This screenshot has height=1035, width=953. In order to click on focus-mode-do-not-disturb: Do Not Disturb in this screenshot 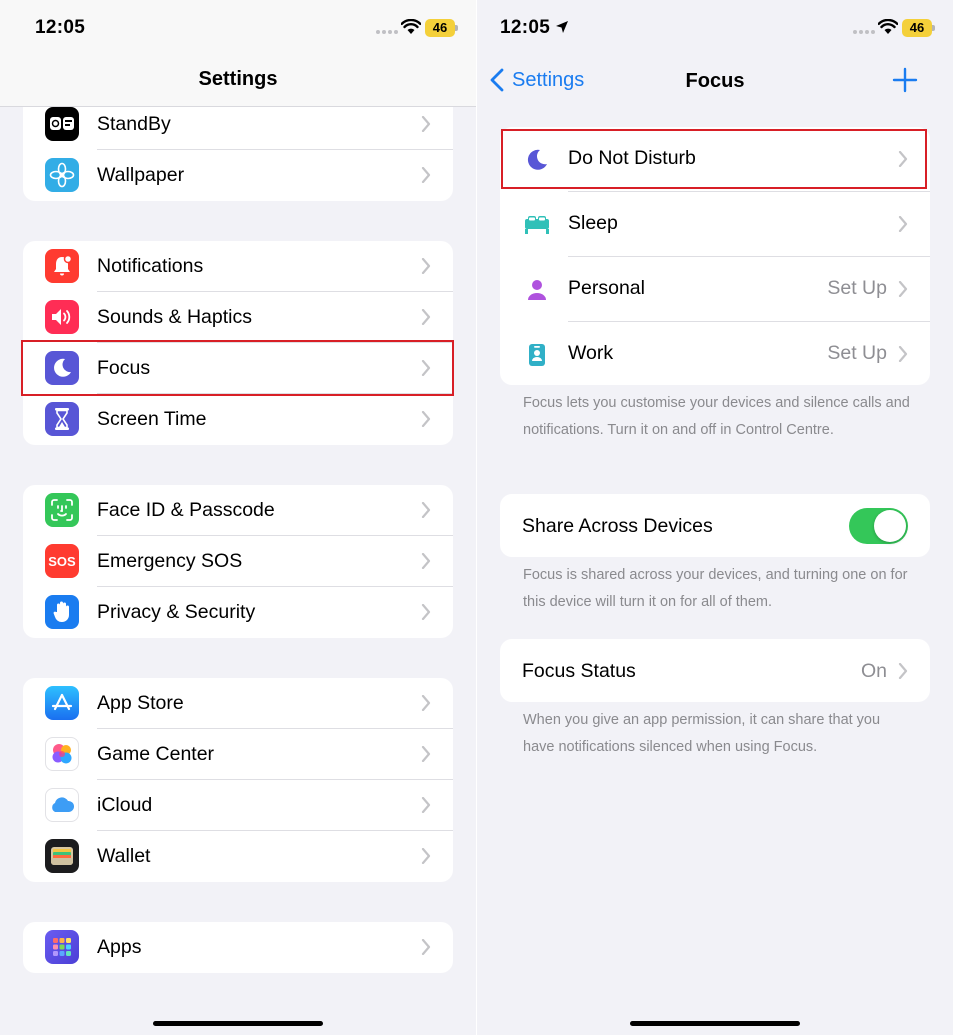, I will do `click(715, 159)`.